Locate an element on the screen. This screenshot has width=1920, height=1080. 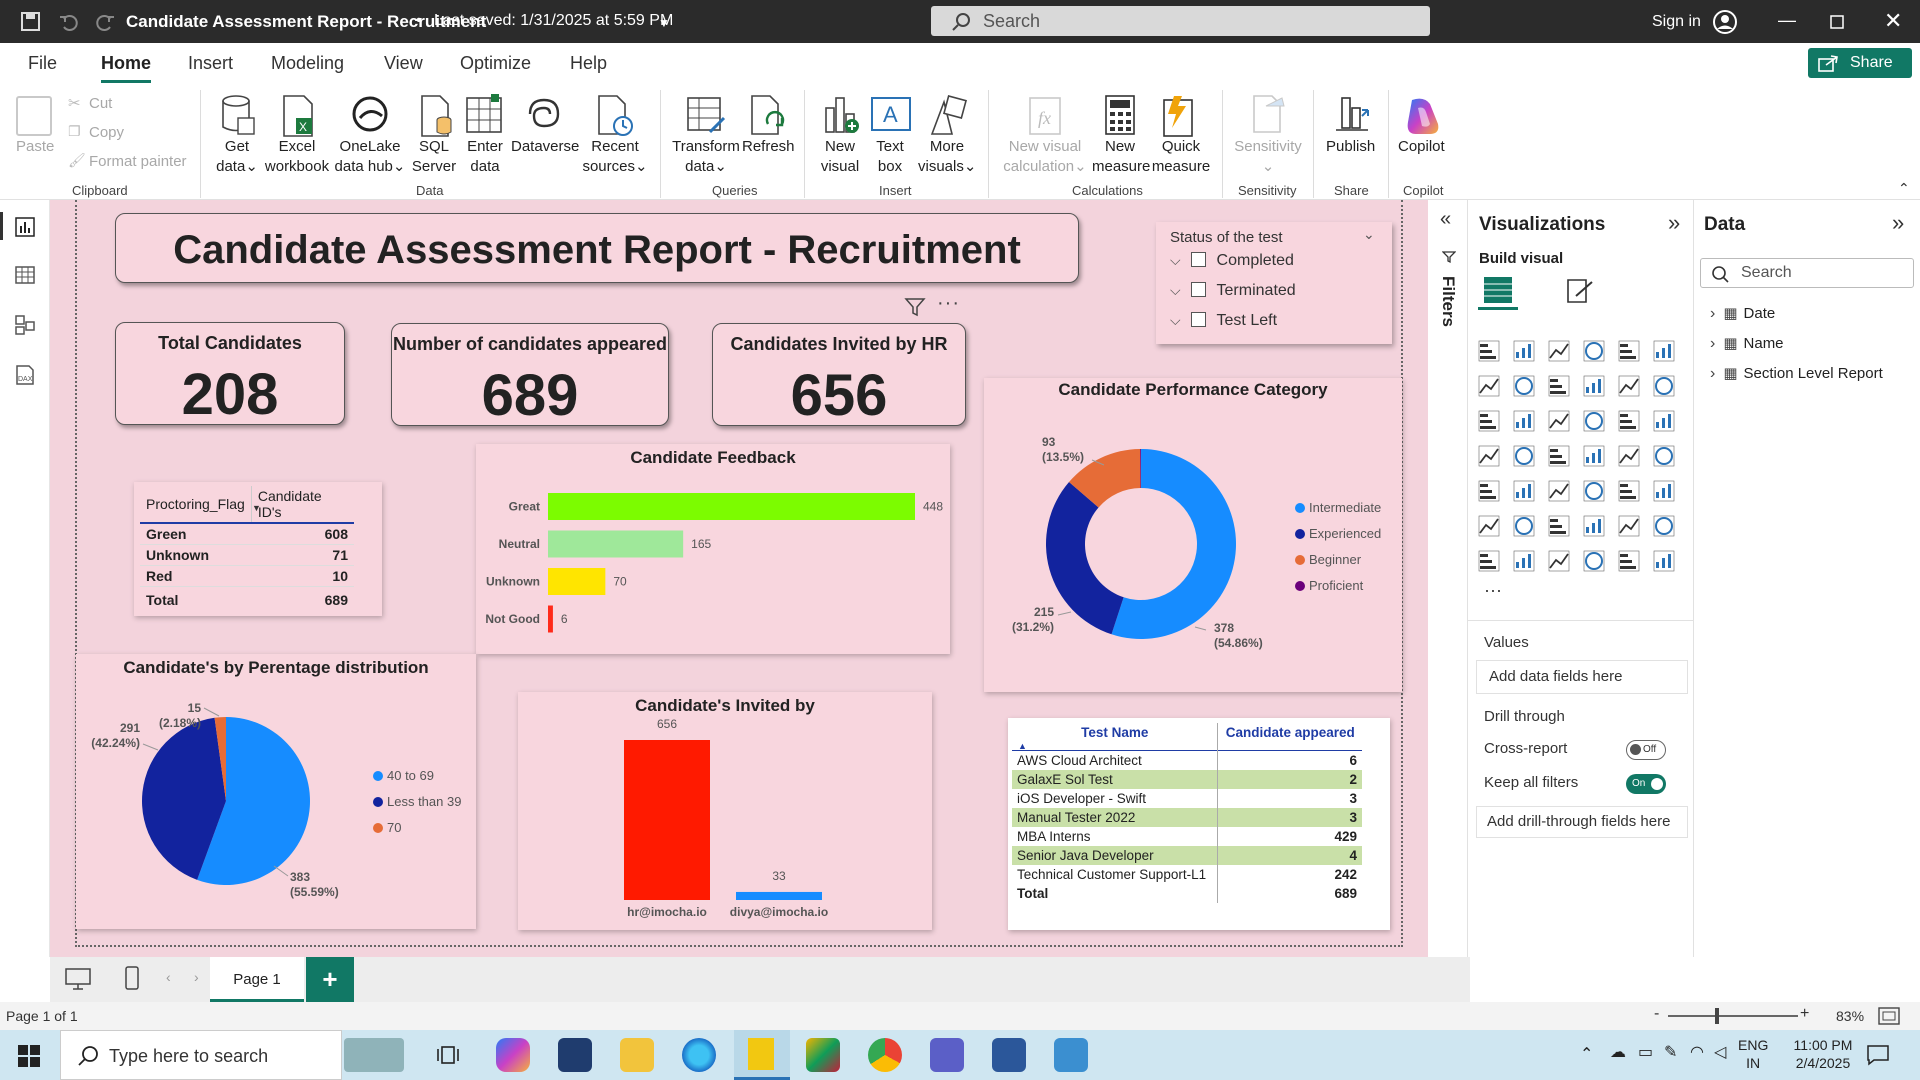
table-view-icon is located at coordinates (25, 275).